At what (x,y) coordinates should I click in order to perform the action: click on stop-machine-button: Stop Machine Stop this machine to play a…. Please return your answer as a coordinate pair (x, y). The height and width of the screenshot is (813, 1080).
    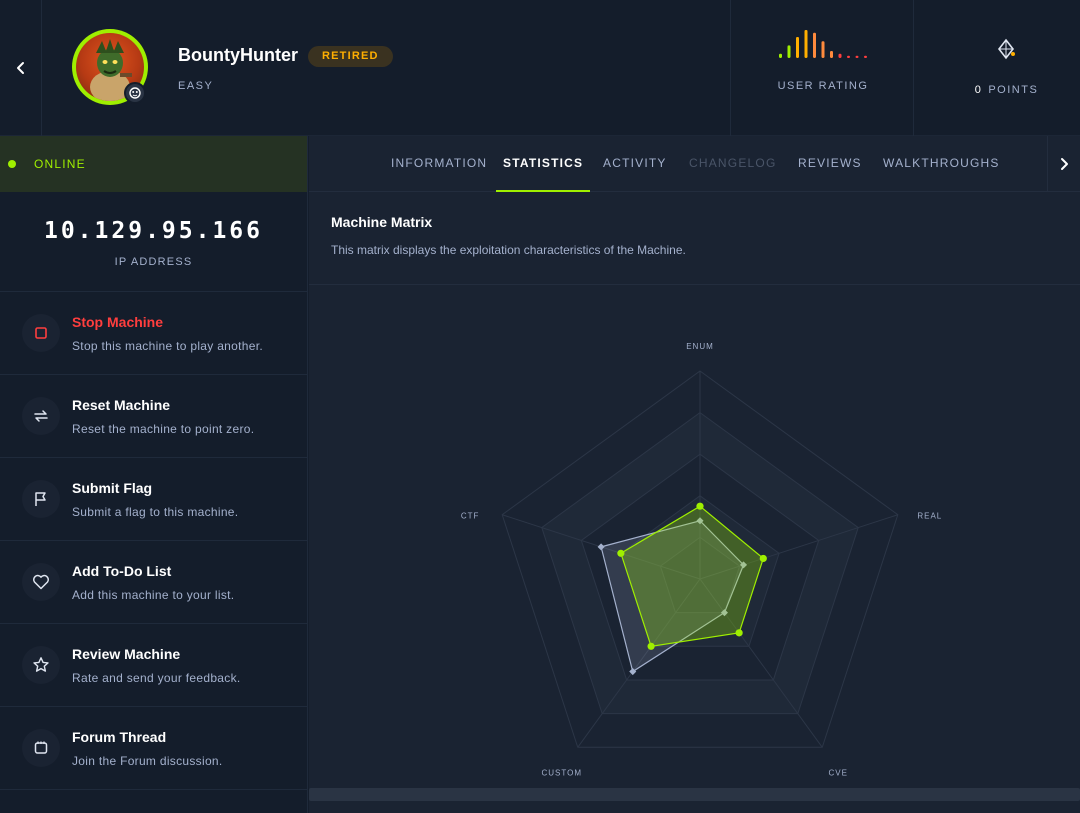
    Looking at the image, I should click on (153, 333).